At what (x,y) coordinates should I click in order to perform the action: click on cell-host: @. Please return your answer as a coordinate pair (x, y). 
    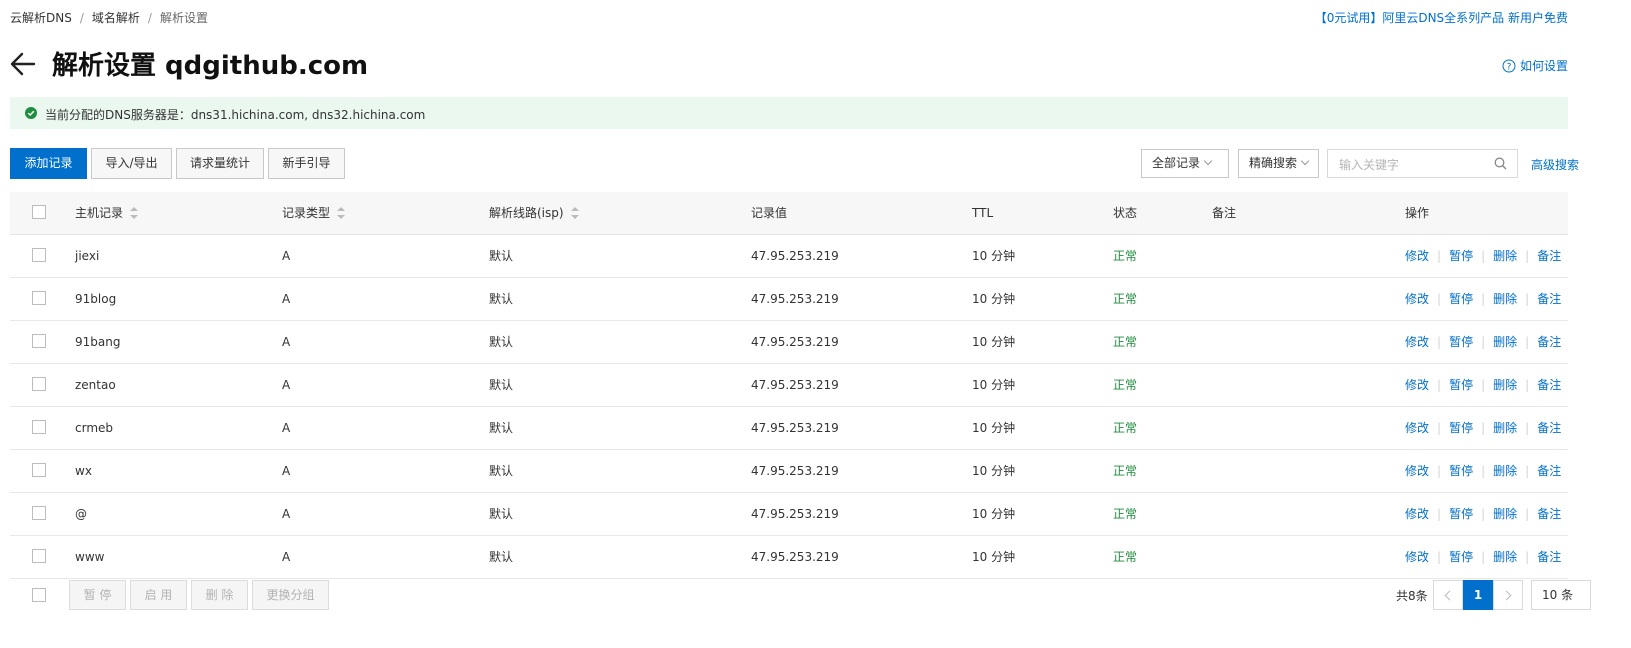
    Looking at the image, I should click on (81, 514).